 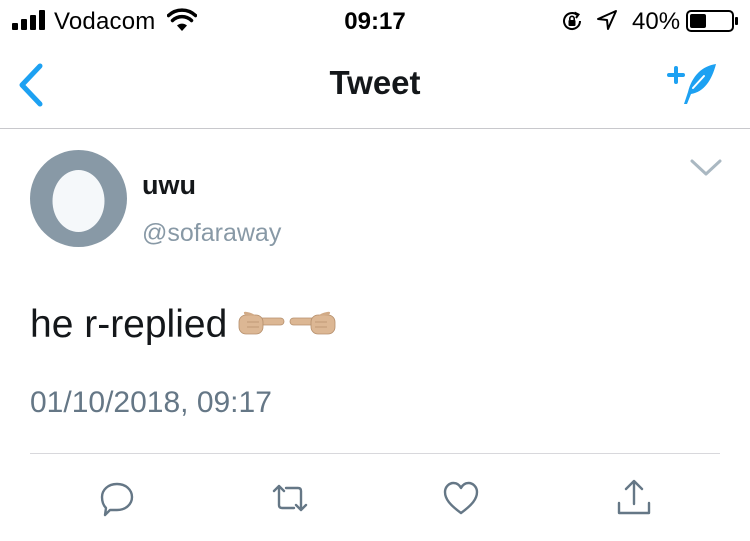 I want to click on battery-percentage: 40%, so click(x=656, y=21).